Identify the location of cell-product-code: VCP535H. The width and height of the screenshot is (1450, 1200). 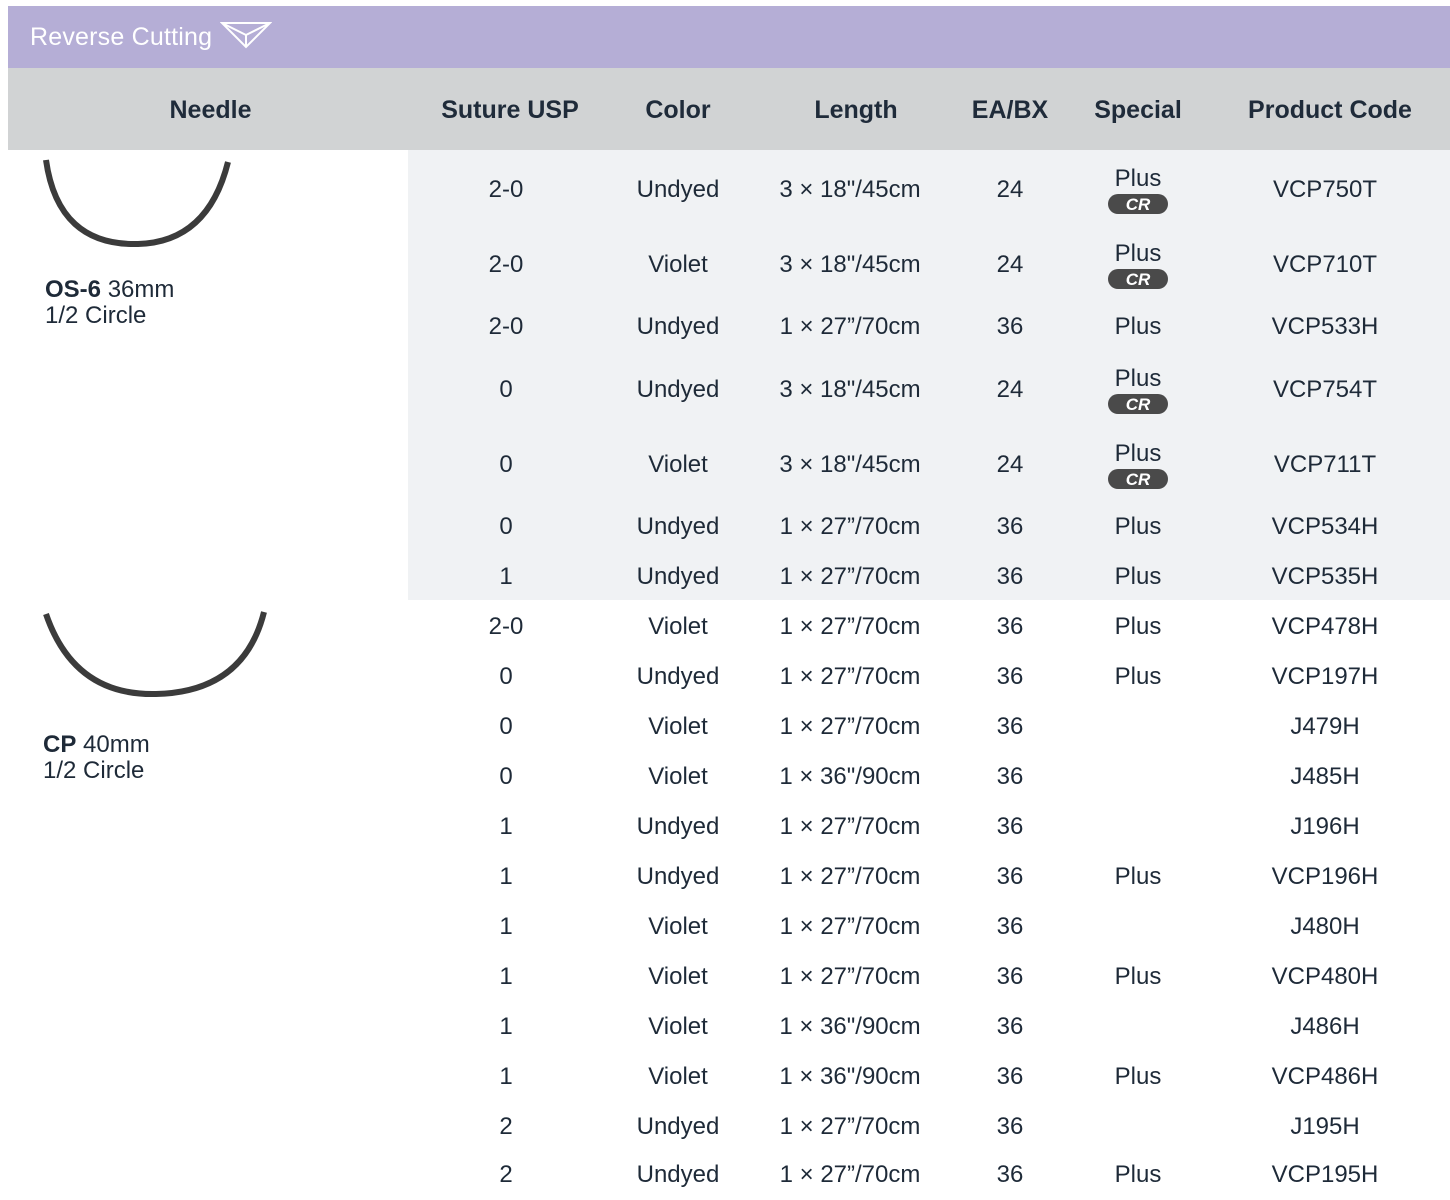
(1325, 576).